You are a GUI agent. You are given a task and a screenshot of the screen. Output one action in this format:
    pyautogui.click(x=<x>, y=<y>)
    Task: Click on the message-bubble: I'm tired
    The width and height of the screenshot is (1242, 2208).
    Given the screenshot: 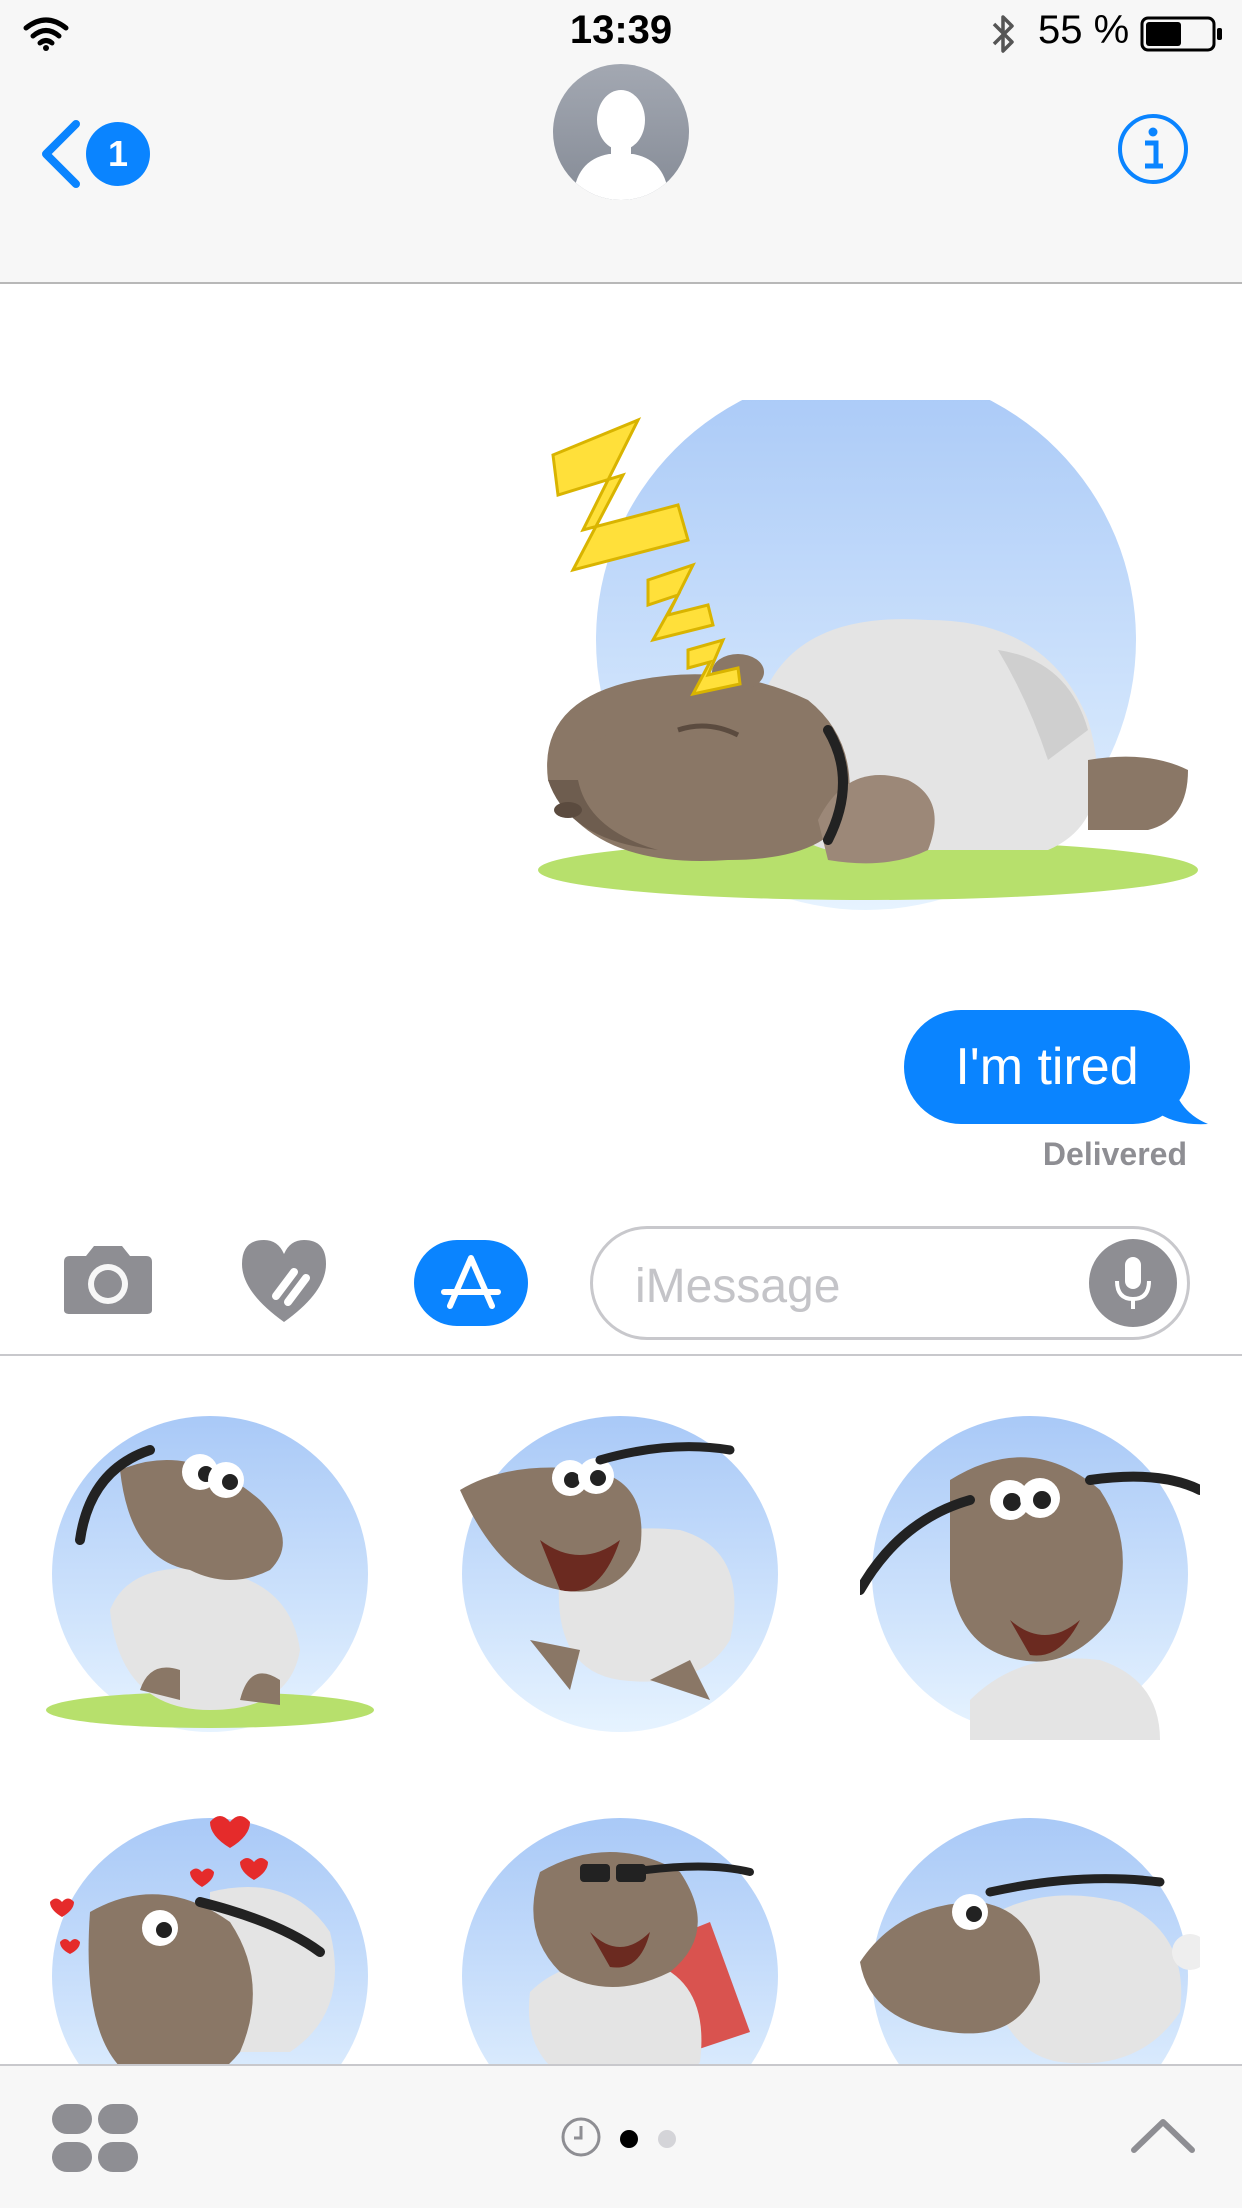 What is the action you would take?
    pyautogui.click(x=1047, y=1067)
    